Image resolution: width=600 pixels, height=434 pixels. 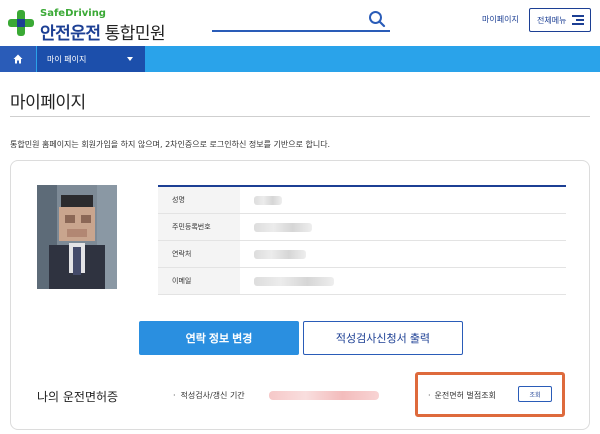 I want to click on search-icon, so click(x=377, y=19).